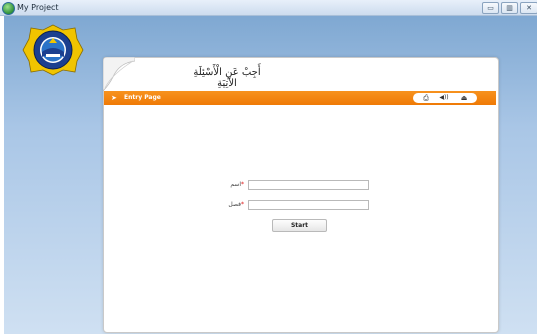  I want to click on eject-icon: ⏏, so click(464, 98).